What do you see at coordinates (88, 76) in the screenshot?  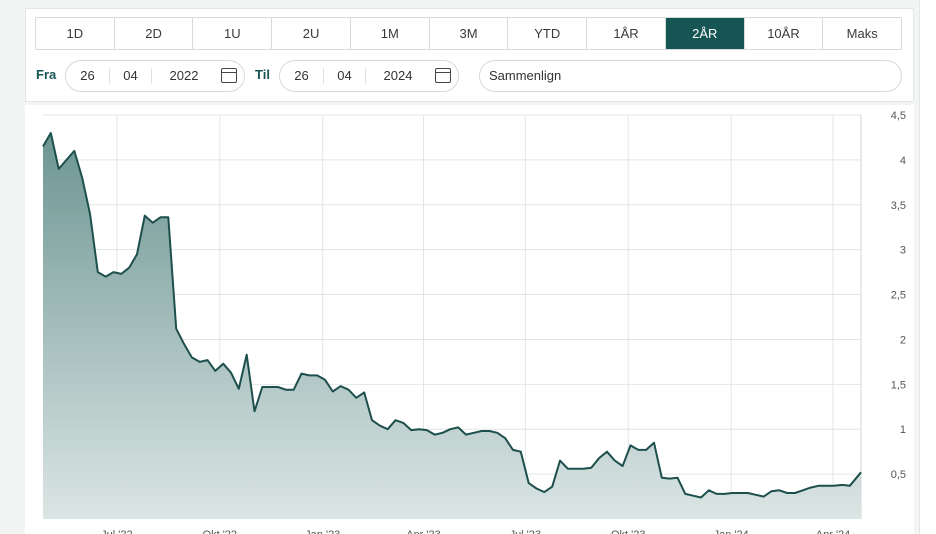 I see `from-day: 26` at bounding box center [88, 76].